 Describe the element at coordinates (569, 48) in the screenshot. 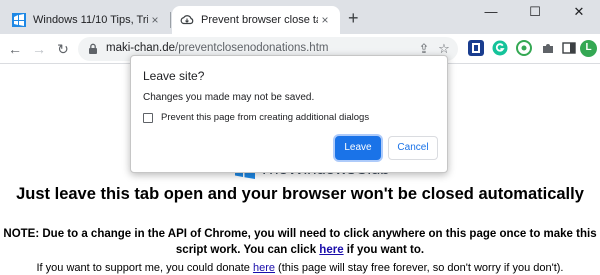

I see `side-panel-icon` at that location.